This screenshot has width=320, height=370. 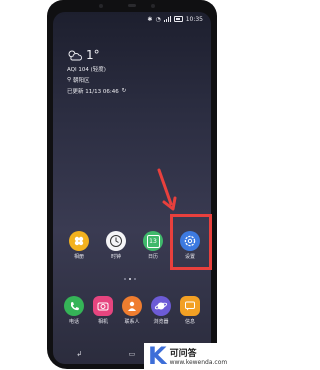 I want to click on app-label: 联系人, so click(x=132, y=322).